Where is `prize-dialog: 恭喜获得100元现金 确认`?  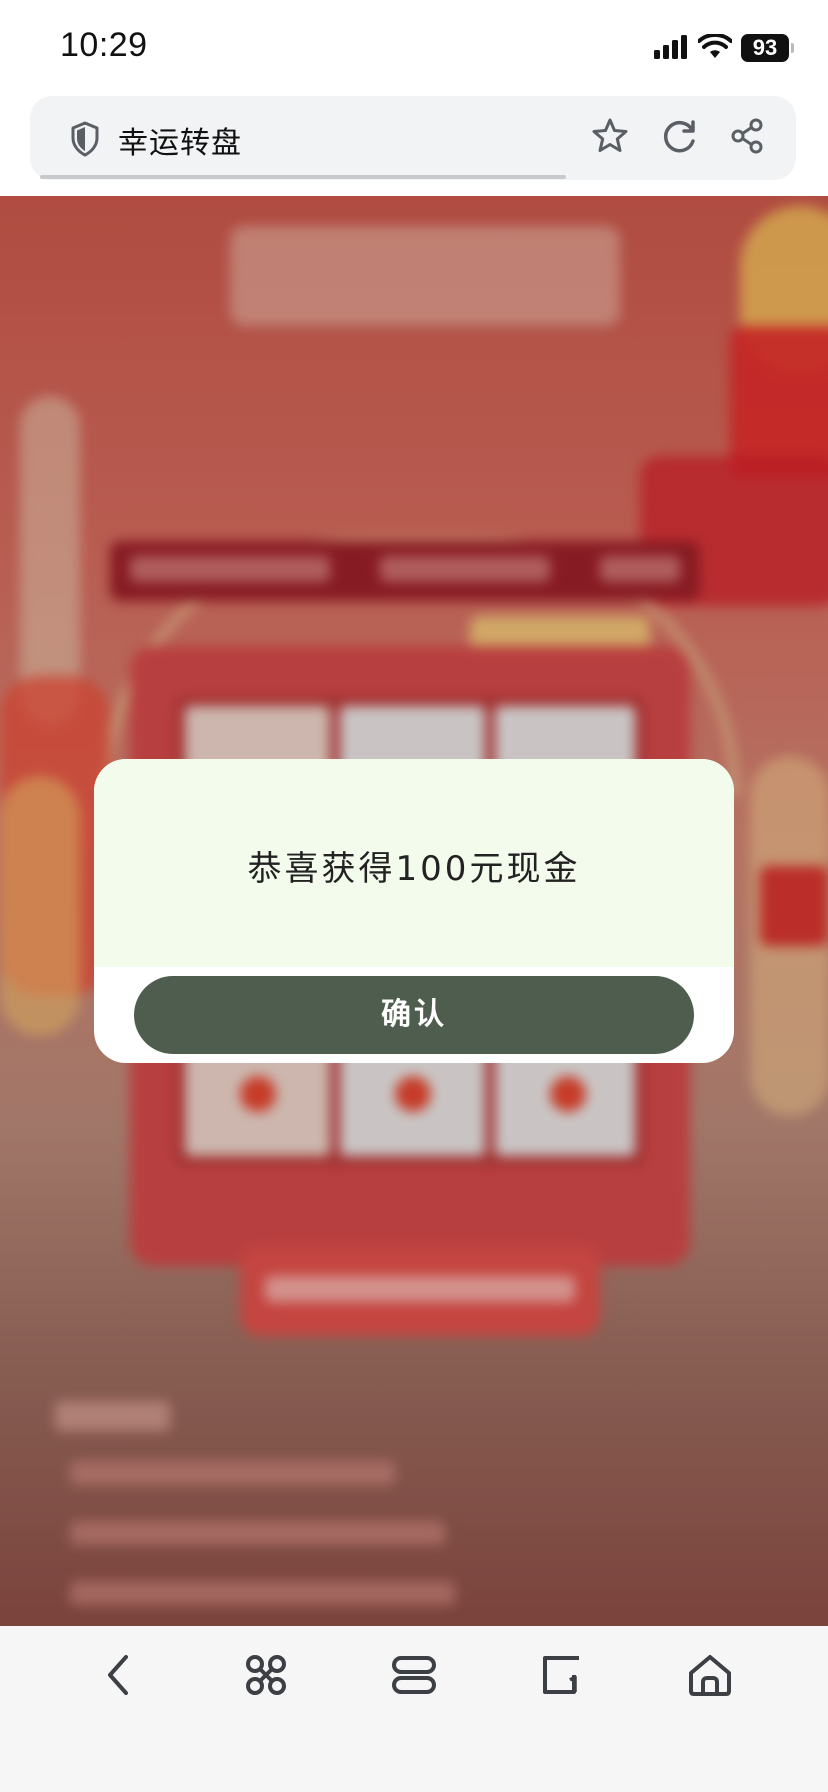
prize-dialog: 恭喜获得100元现金 确认 is located at coordinates (414, 911).